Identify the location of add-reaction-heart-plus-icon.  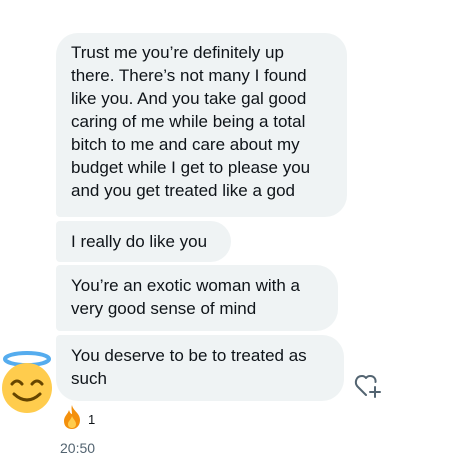
(368, 386).